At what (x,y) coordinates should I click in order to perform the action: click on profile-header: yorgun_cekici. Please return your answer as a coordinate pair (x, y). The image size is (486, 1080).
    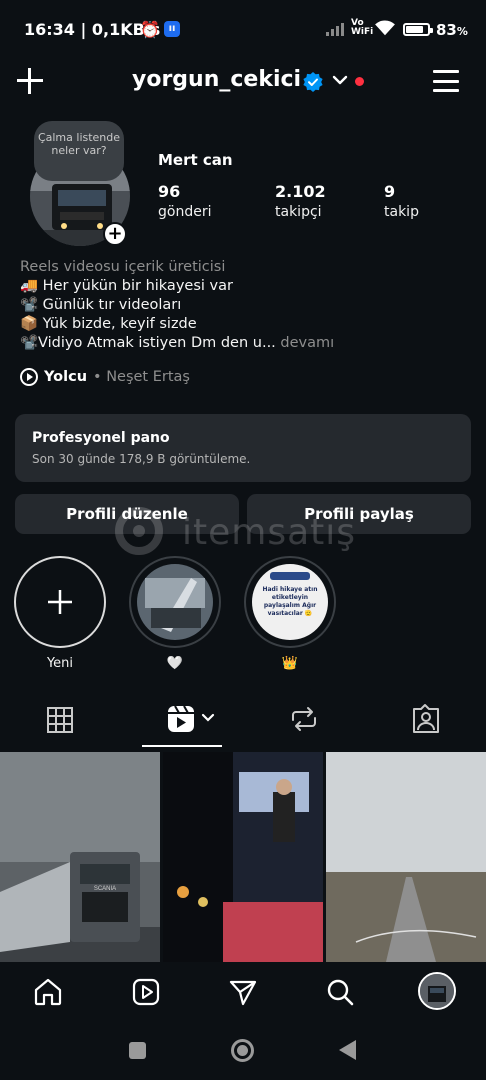
    Looking at the image, I should click on (243, 82).